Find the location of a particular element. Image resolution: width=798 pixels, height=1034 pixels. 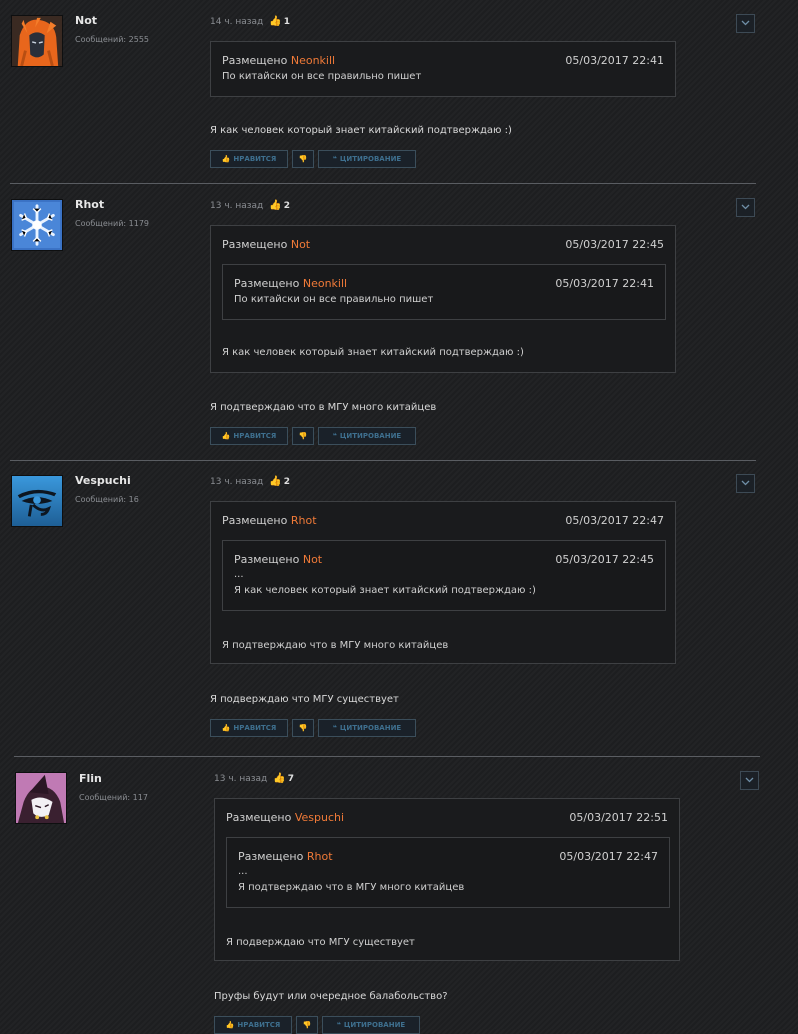

username: Rhot is located at coordinates (89, 204).